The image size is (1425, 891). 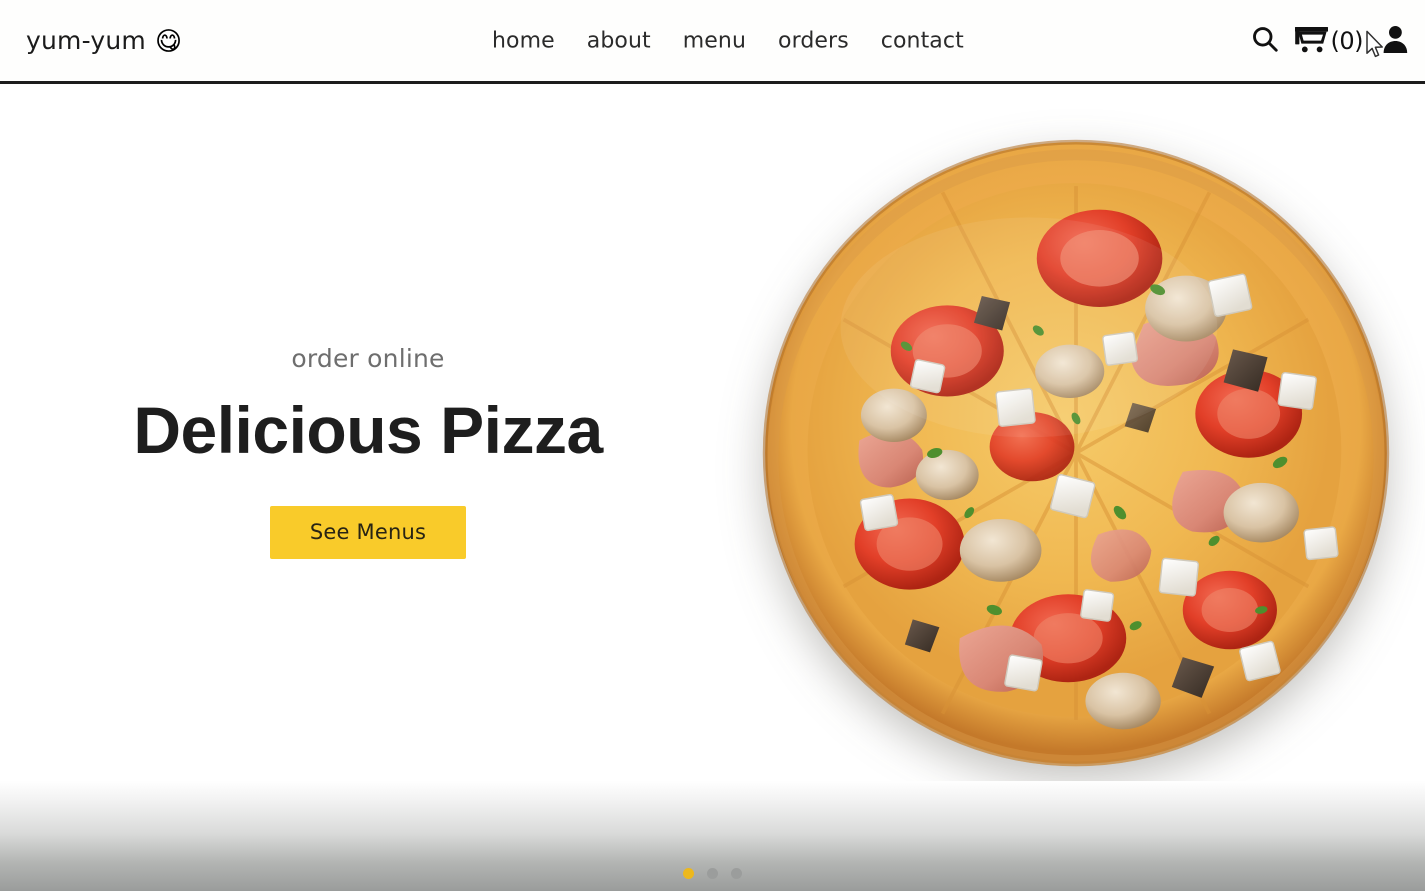 I want to click on brand-logo: yum-yum 😋, so click(x=104, y=41).